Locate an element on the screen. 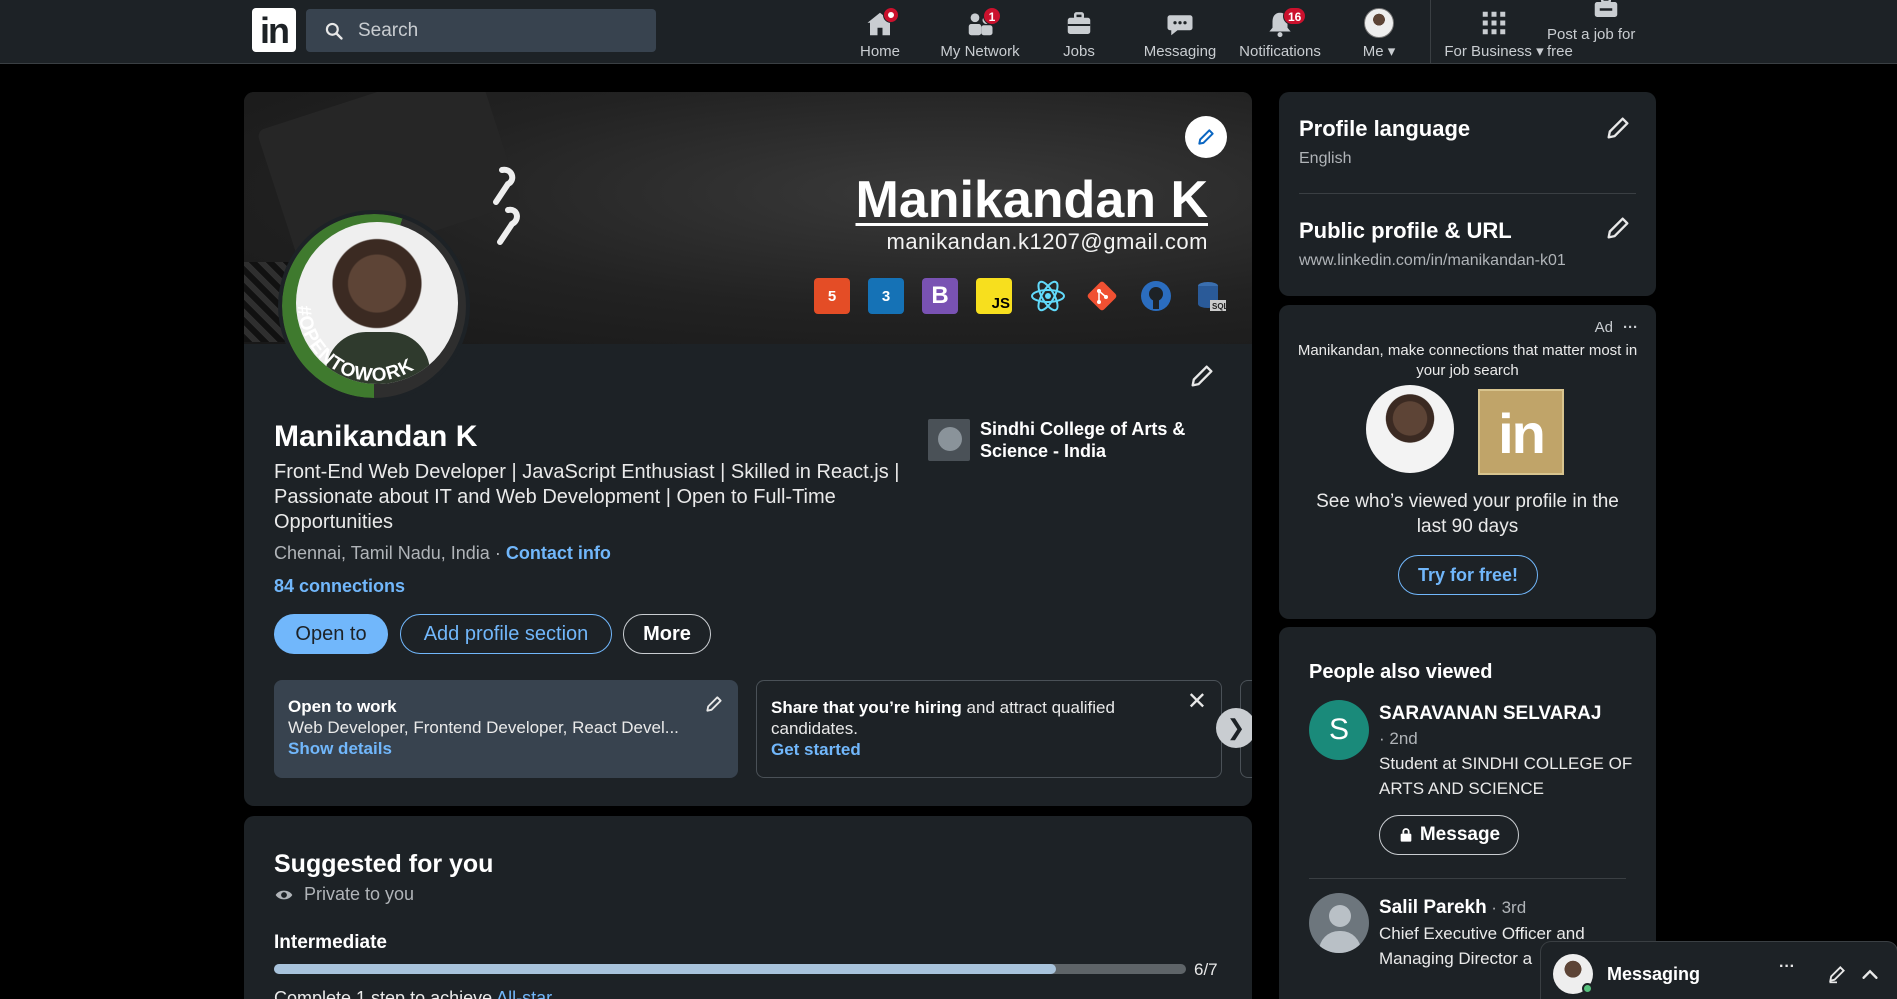  bootstrap-icon: B is located at coordinates (940, 296).